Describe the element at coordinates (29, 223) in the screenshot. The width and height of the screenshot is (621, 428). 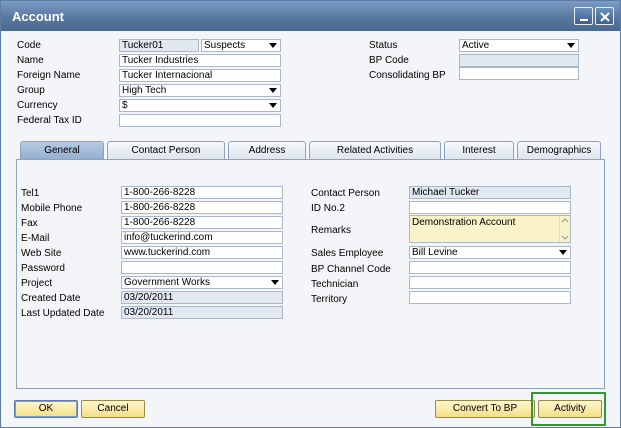
I see `fax-label: Fax` at that location.